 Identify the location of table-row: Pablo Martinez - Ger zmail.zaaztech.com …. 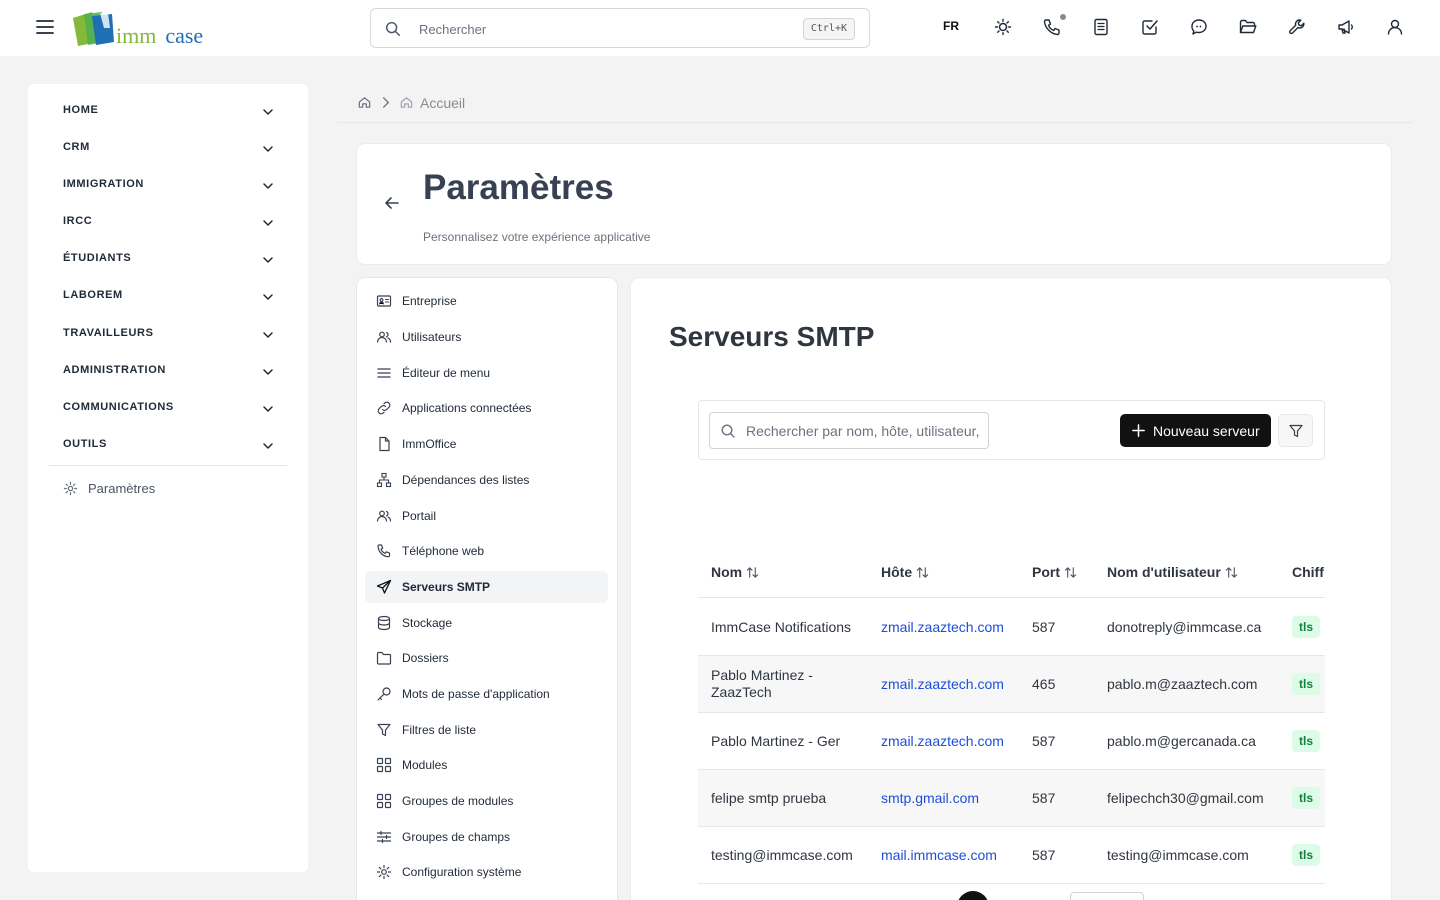
(1011, 741).